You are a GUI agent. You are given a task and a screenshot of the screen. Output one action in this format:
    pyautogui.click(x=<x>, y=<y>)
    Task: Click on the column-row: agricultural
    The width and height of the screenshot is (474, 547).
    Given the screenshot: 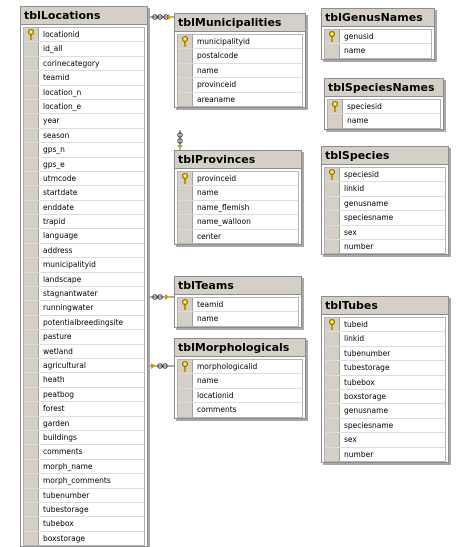 What is the action you would take?
    pyautogui.click(x=84, y=366)
    